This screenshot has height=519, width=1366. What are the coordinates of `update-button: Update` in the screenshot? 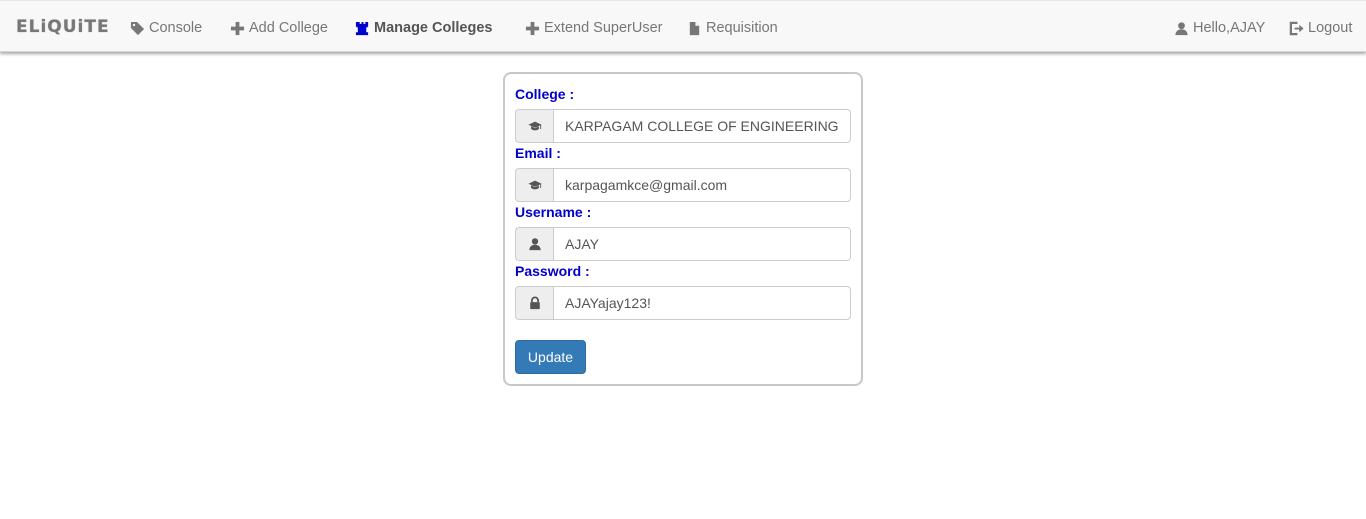 It's located at (550, 357).